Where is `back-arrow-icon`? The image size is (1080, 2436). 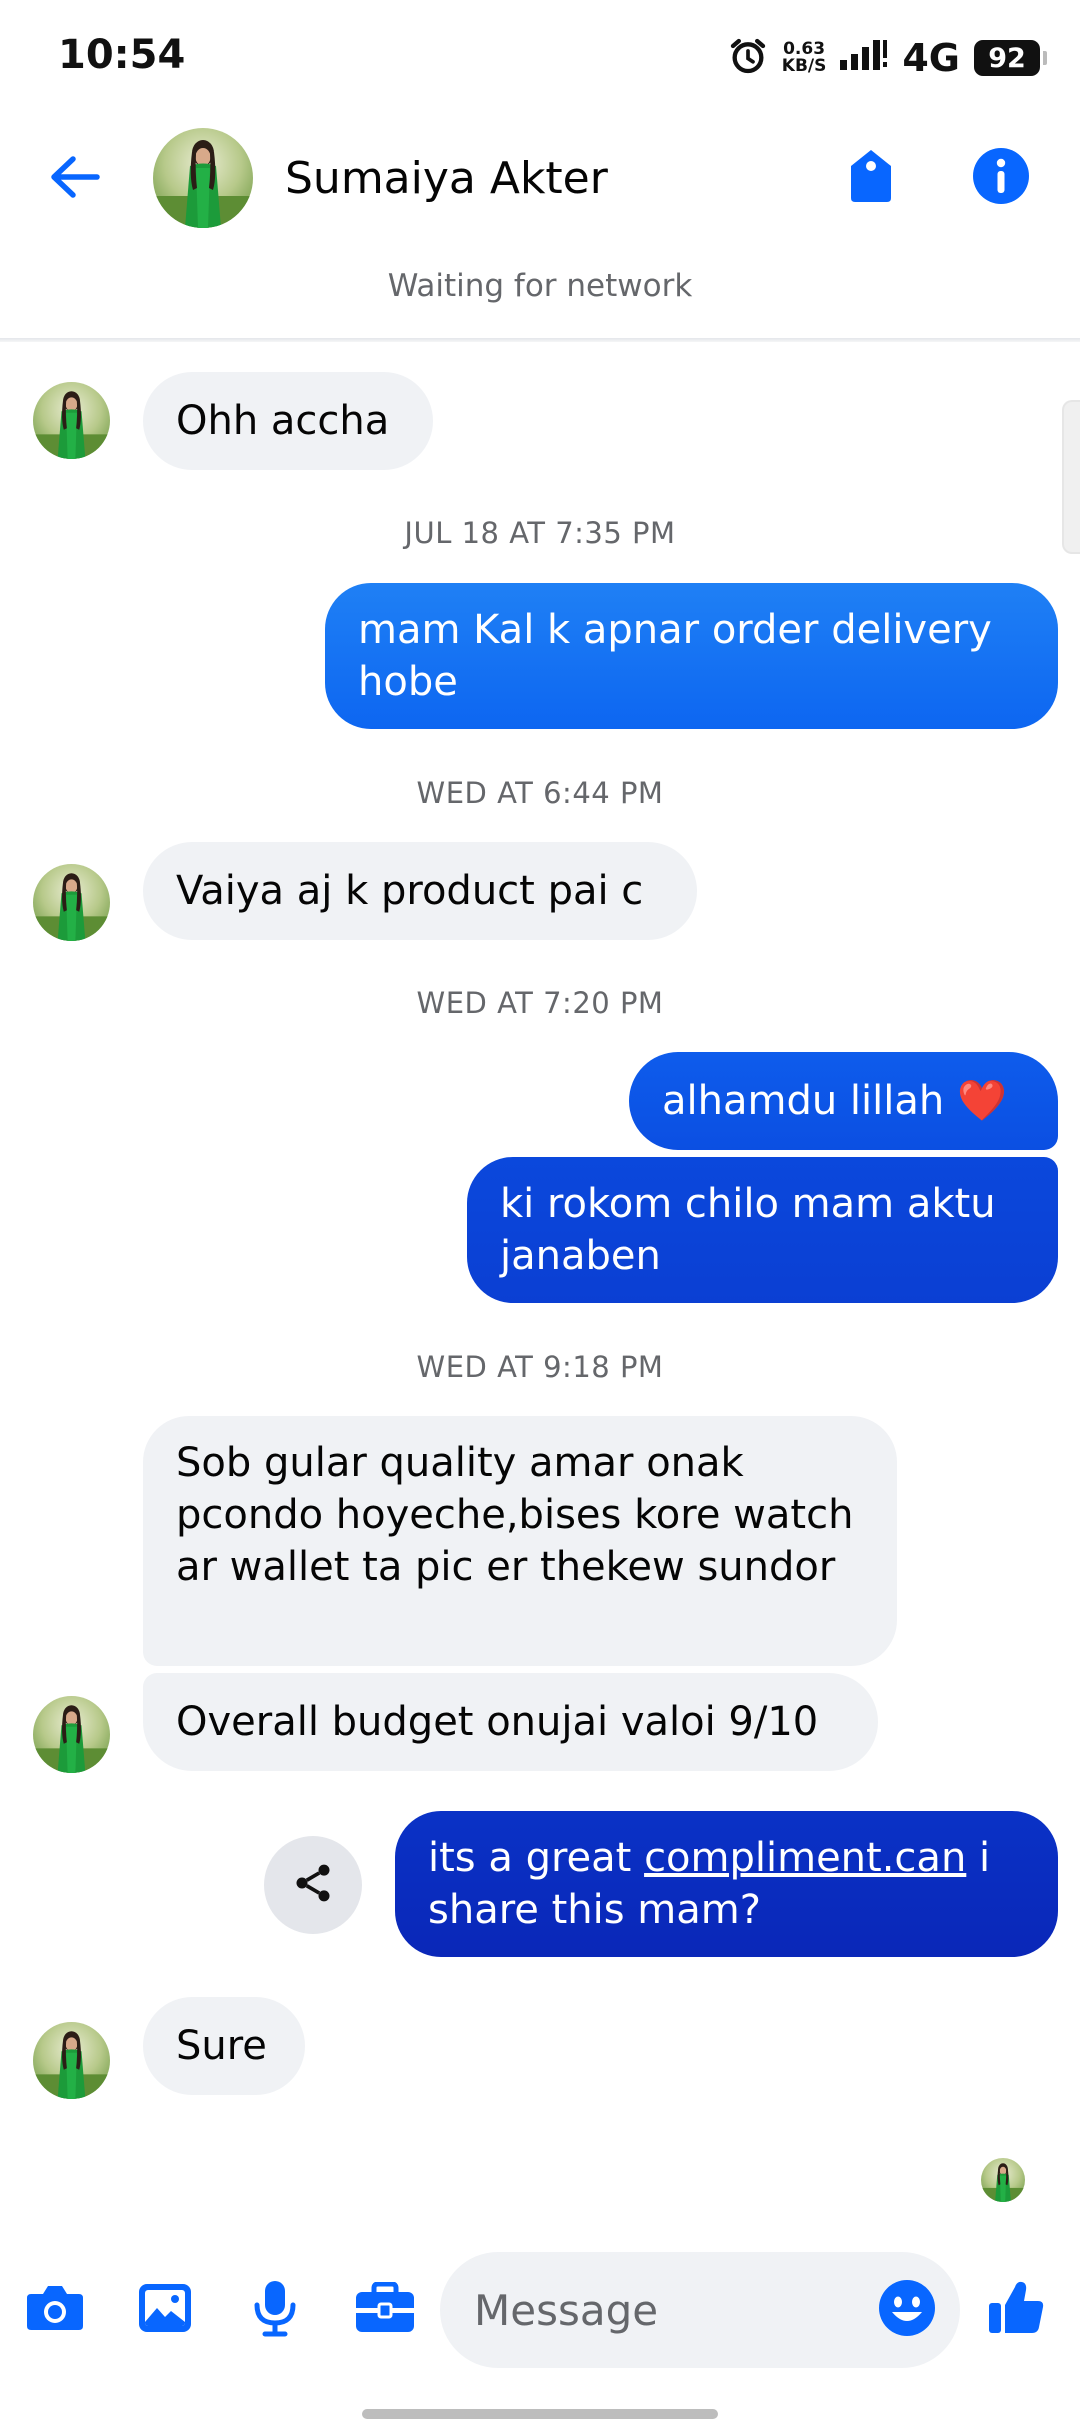
back-arrow-icon is located at coordinates (75, 179).